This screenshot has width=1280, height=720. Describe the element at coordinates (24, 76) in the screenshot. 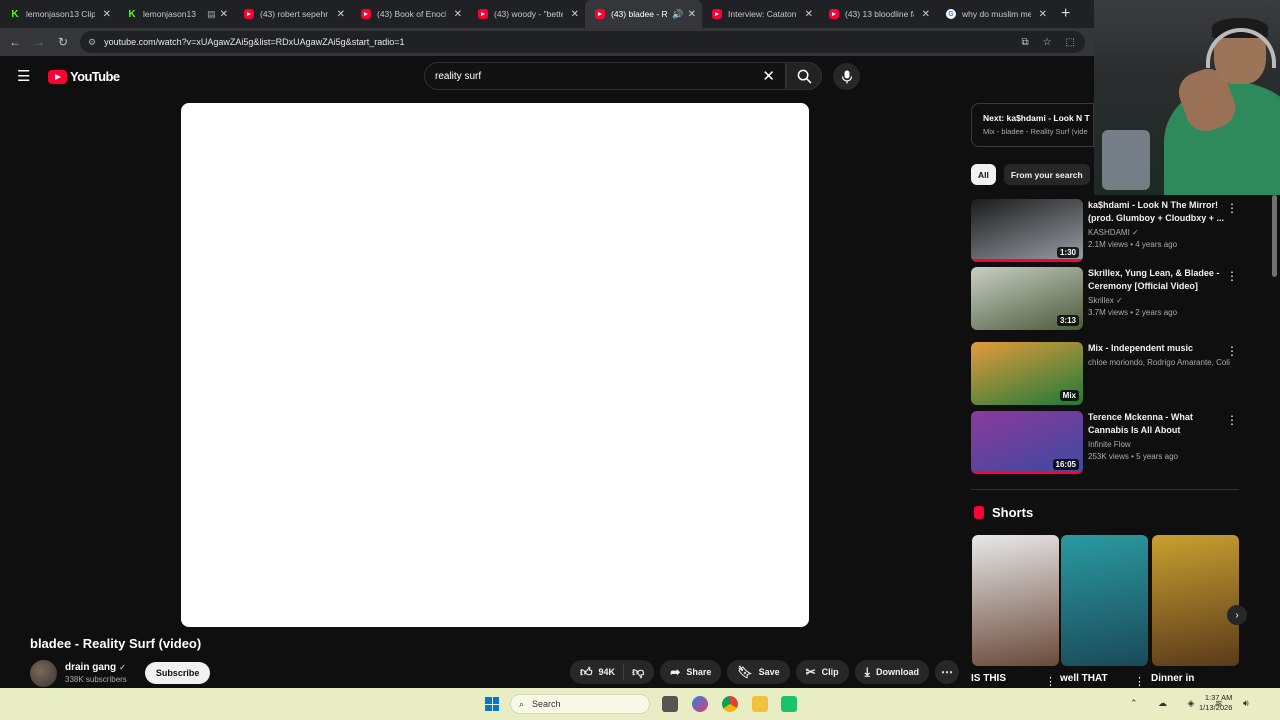

I see `menu-icon: ☰` at that location.